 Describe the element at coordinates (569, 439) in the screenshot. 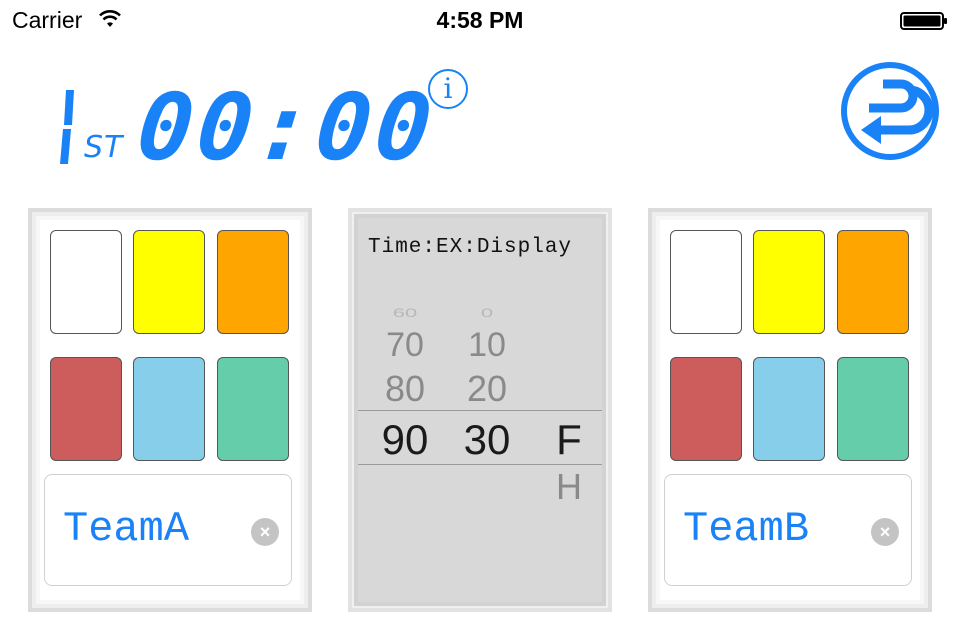

I see `picker-selected-value: F` at that location.